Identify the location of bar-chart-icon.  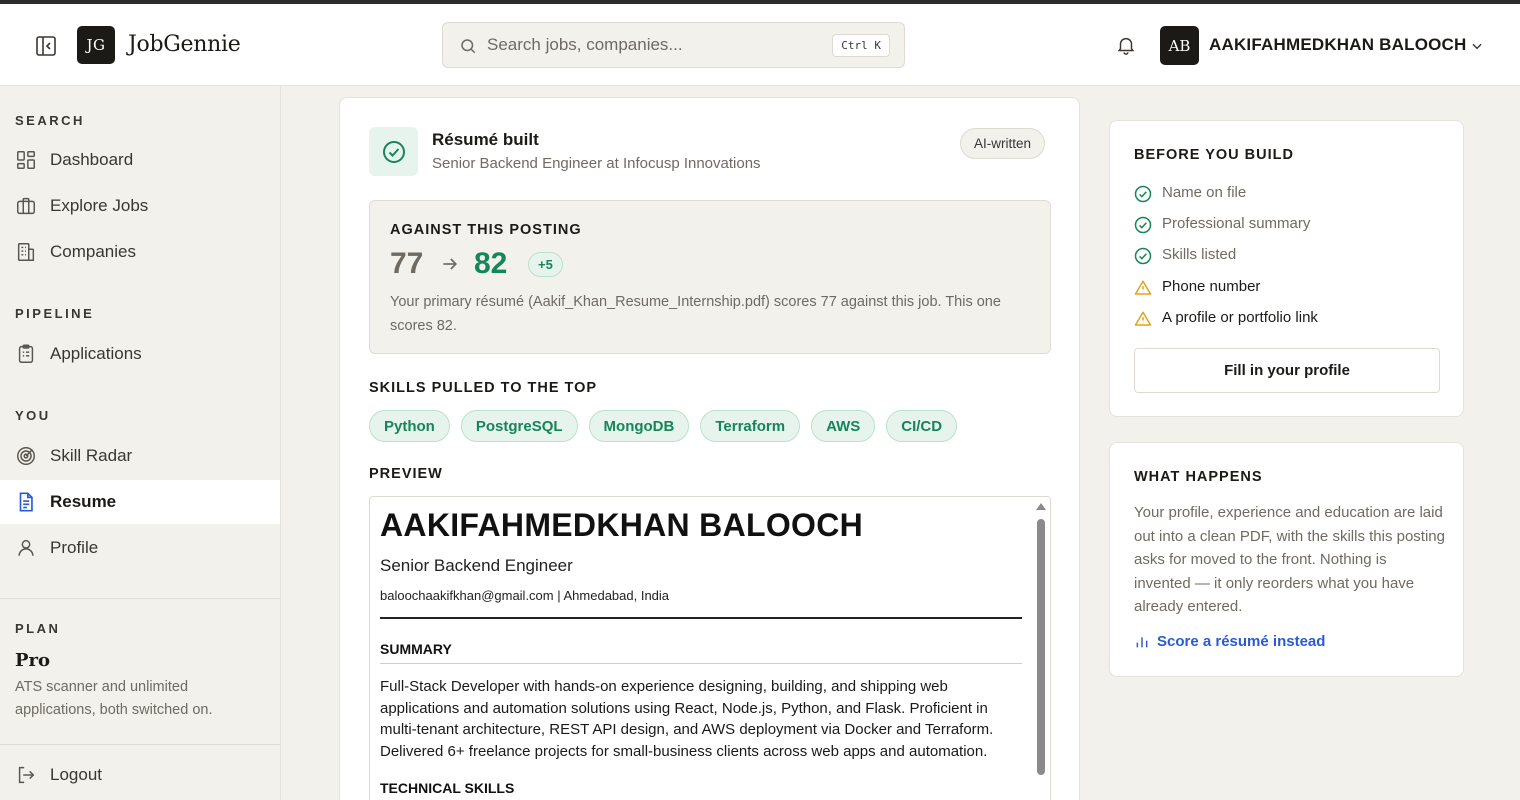
(1142, 642).